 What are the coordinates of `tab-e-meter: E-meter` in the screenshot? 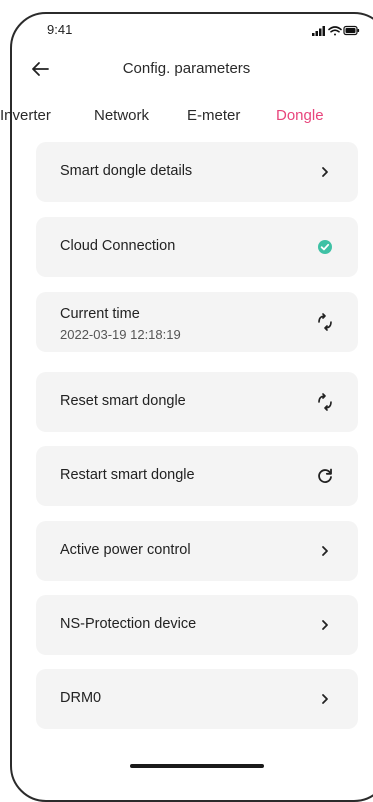 It's located at (213, 115).